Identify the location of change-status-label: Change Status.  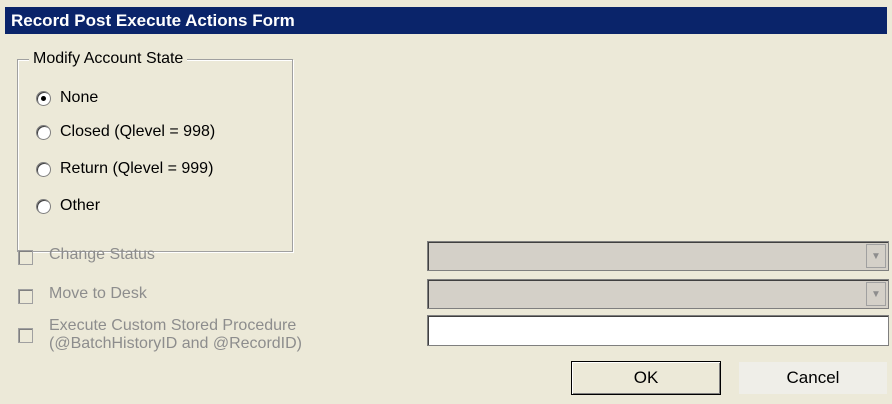
(102, 254).